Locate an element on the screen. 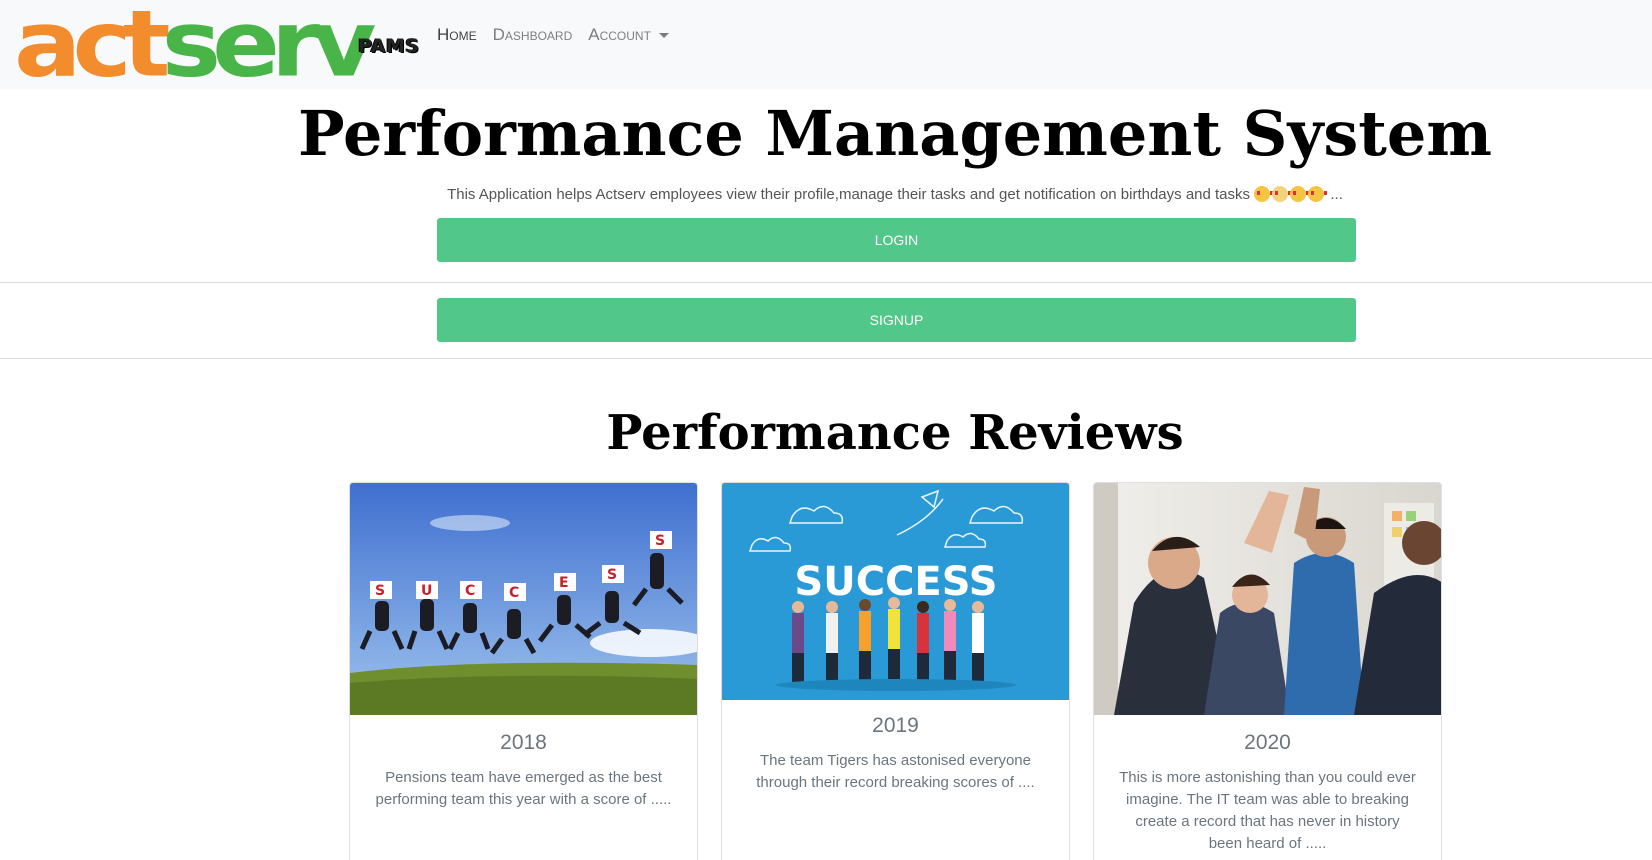 The width and height of the screenshot is (1652, 860). card-year: 2019 is located at coordinates (895, 725).